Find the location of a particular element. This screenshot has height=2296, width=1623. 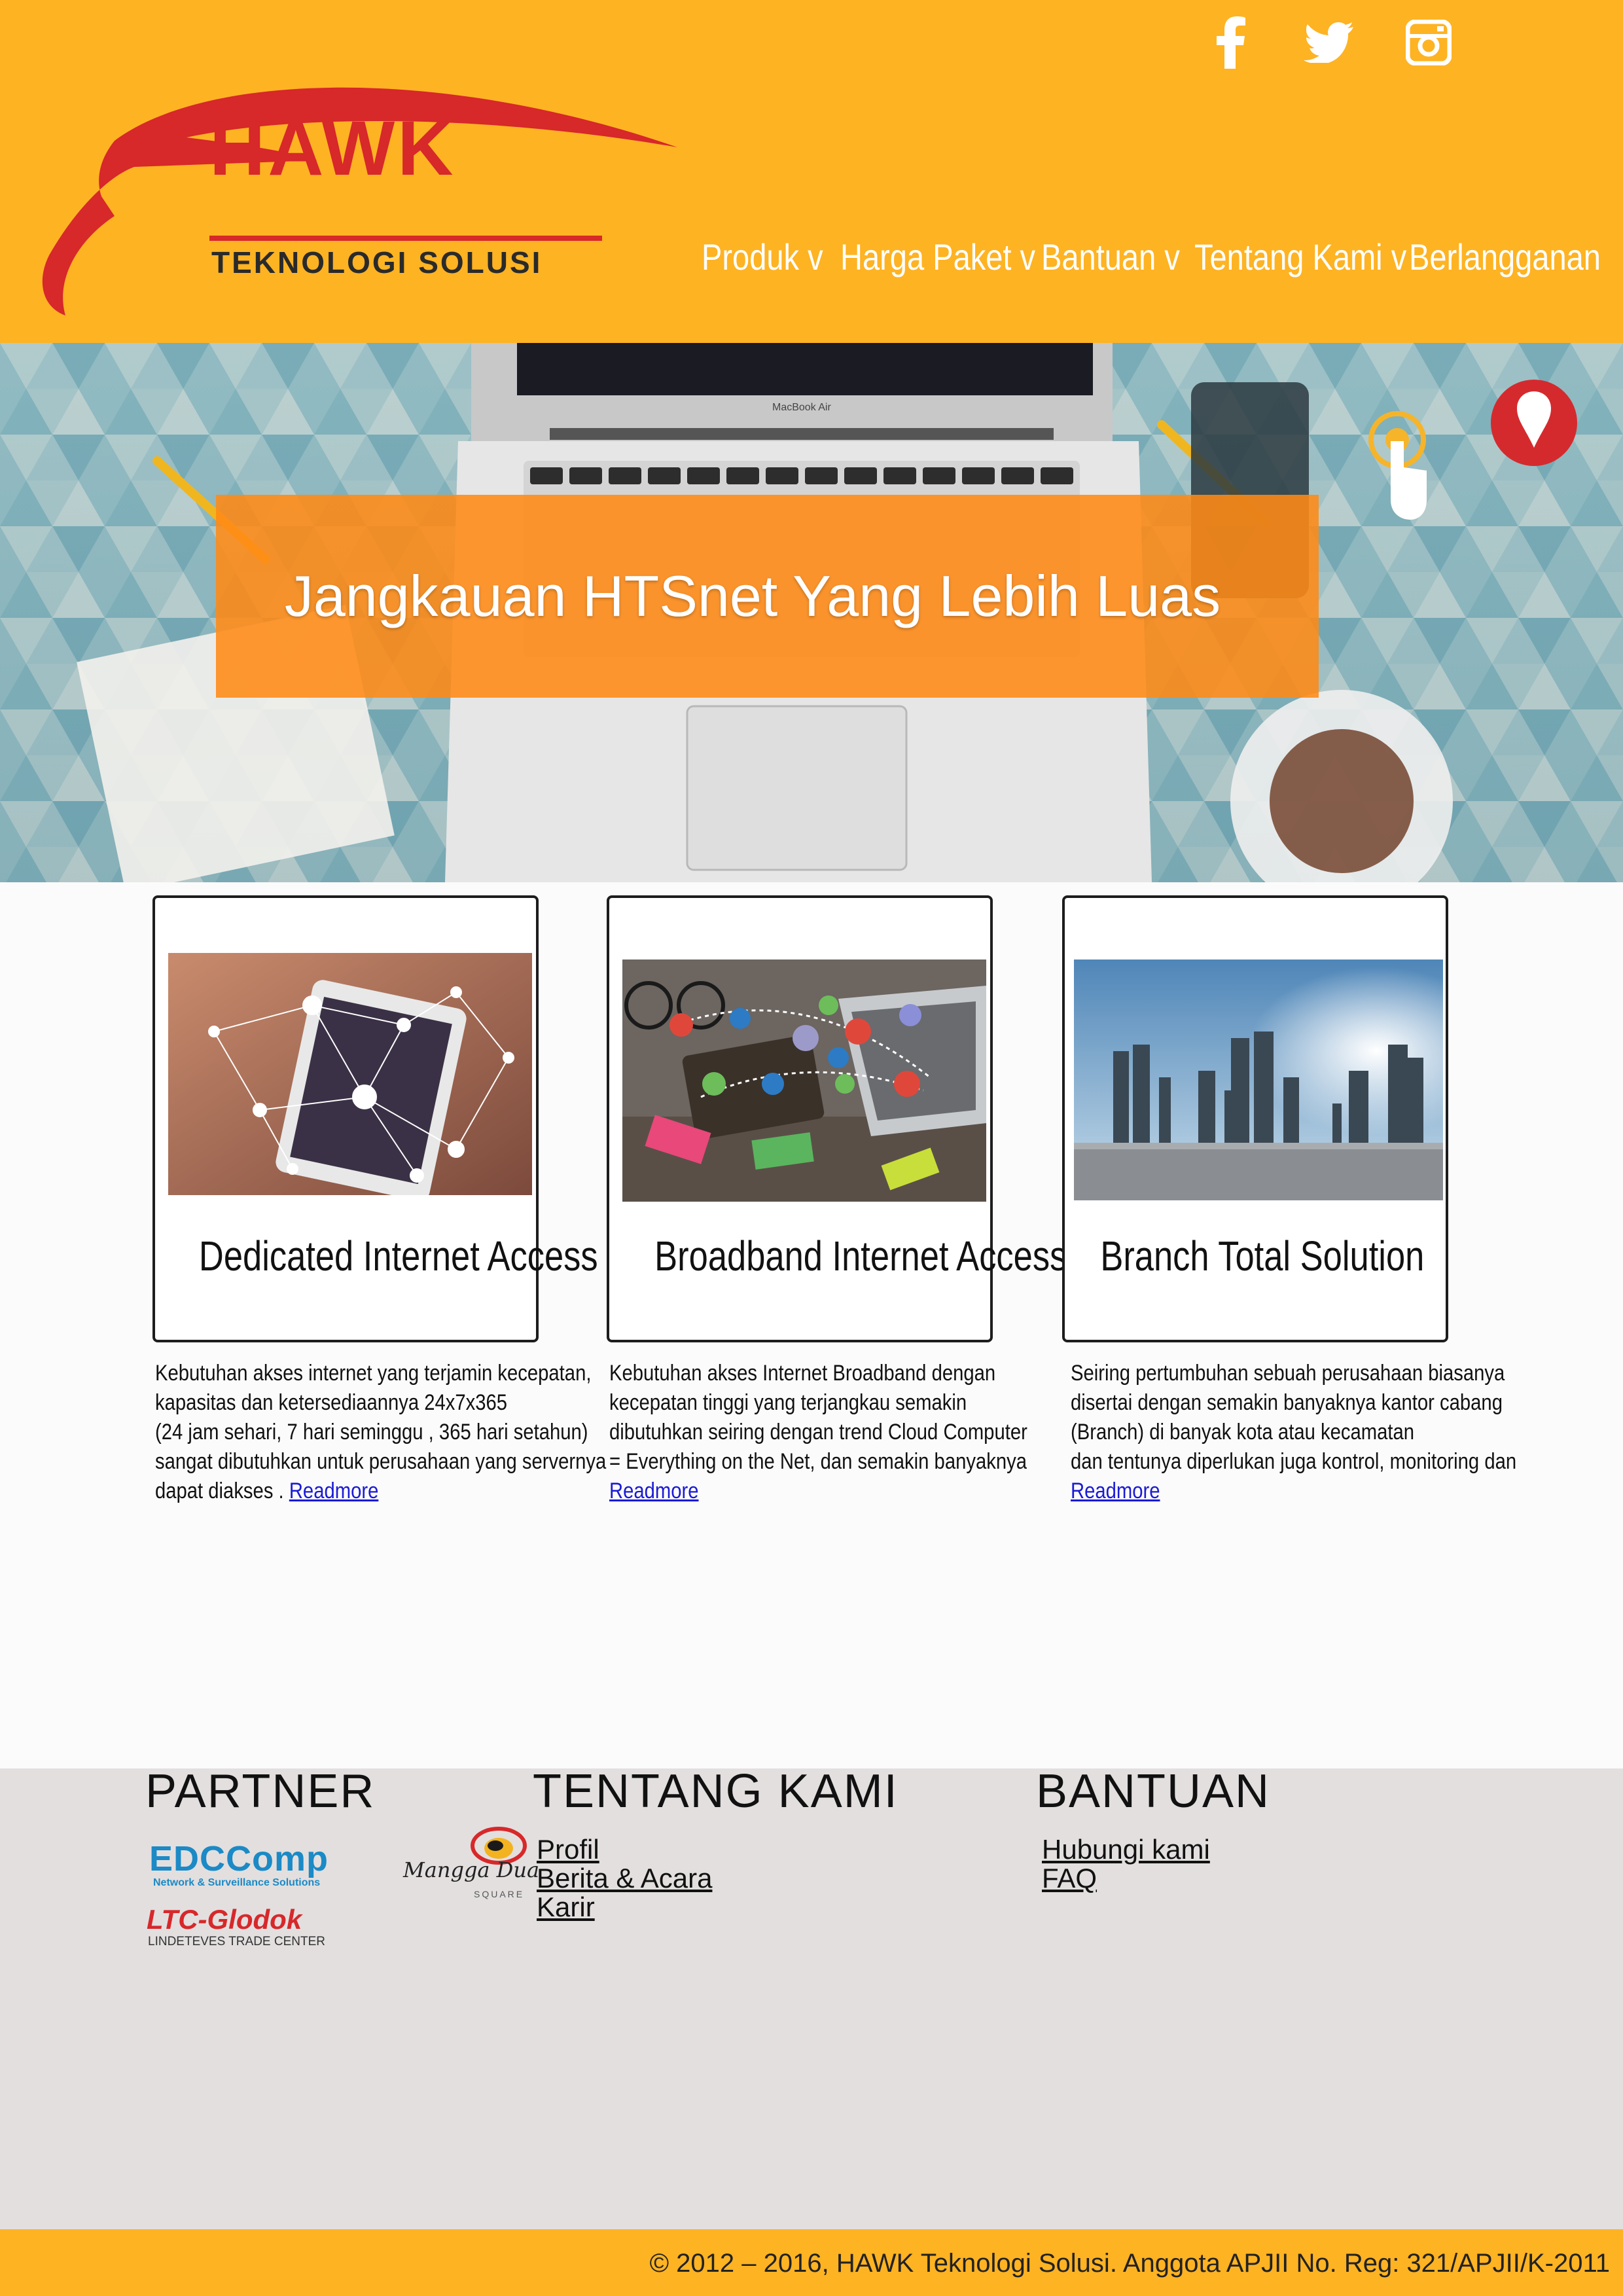

ltc-glodok-tagline: LINDETEVES TRADE CENTER is located at coordinates (236, 1941).